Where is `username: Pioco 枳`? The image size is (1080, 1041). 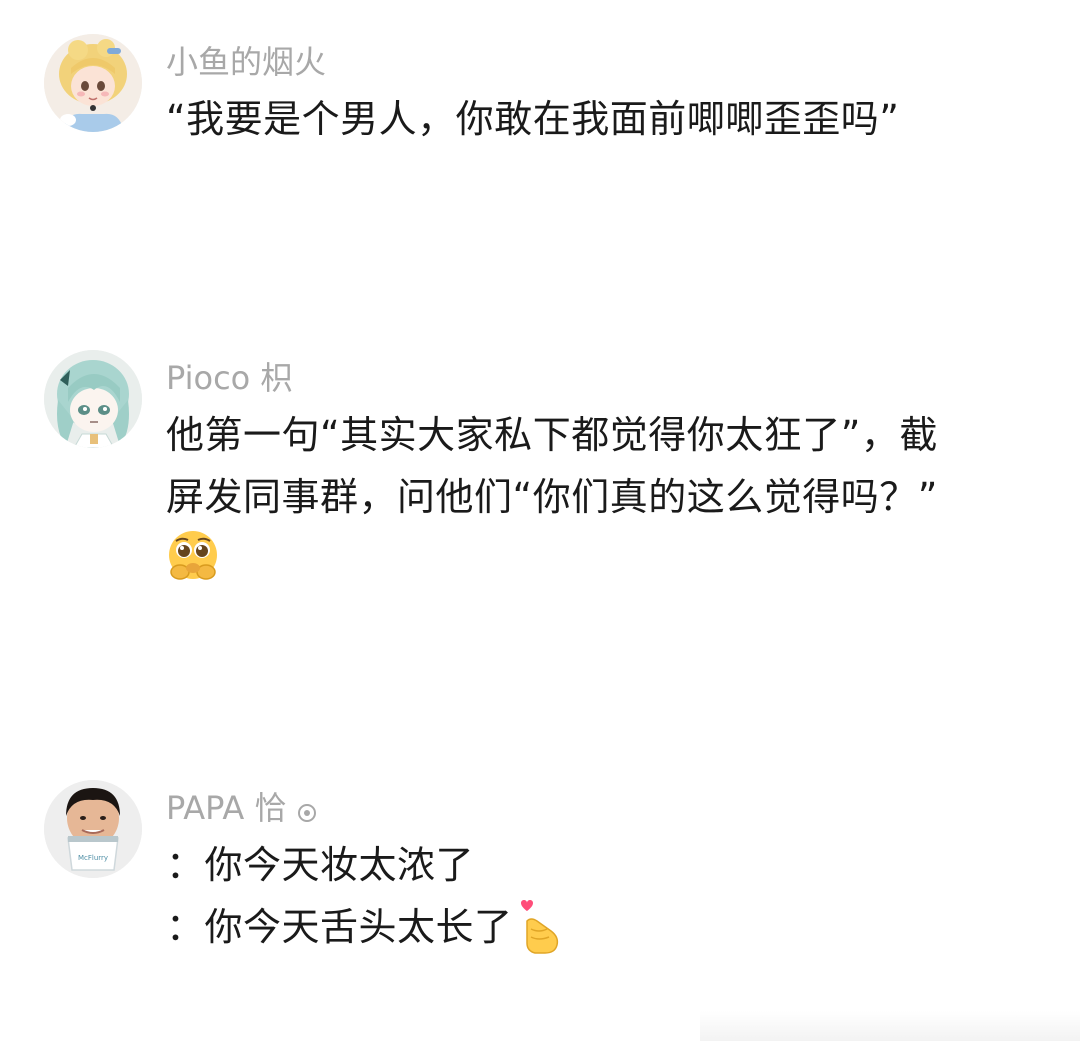 username: Pioco 枳 is located at coordinates (593, 378).